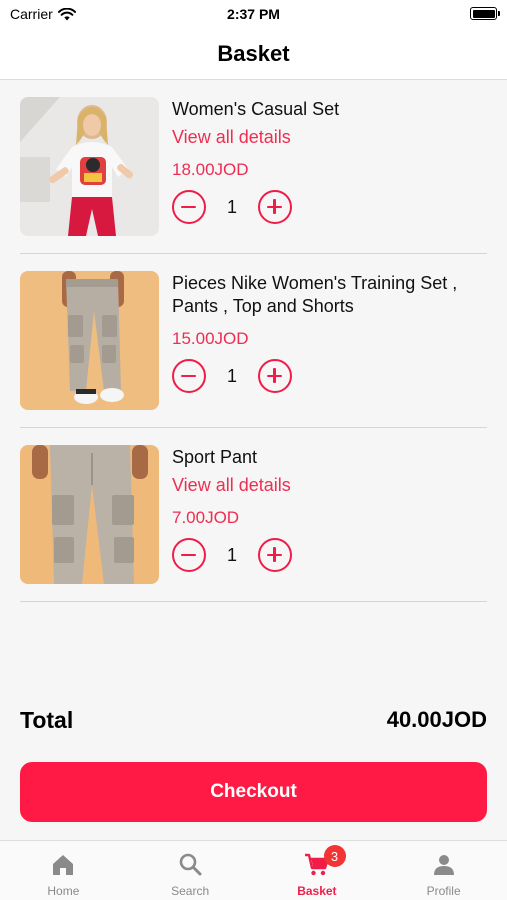 The image size is (507, 900). What do you see at coordinates (63, 891) in the screenshot?
I see `tab-label: Home` at bounding box center [63, 891].